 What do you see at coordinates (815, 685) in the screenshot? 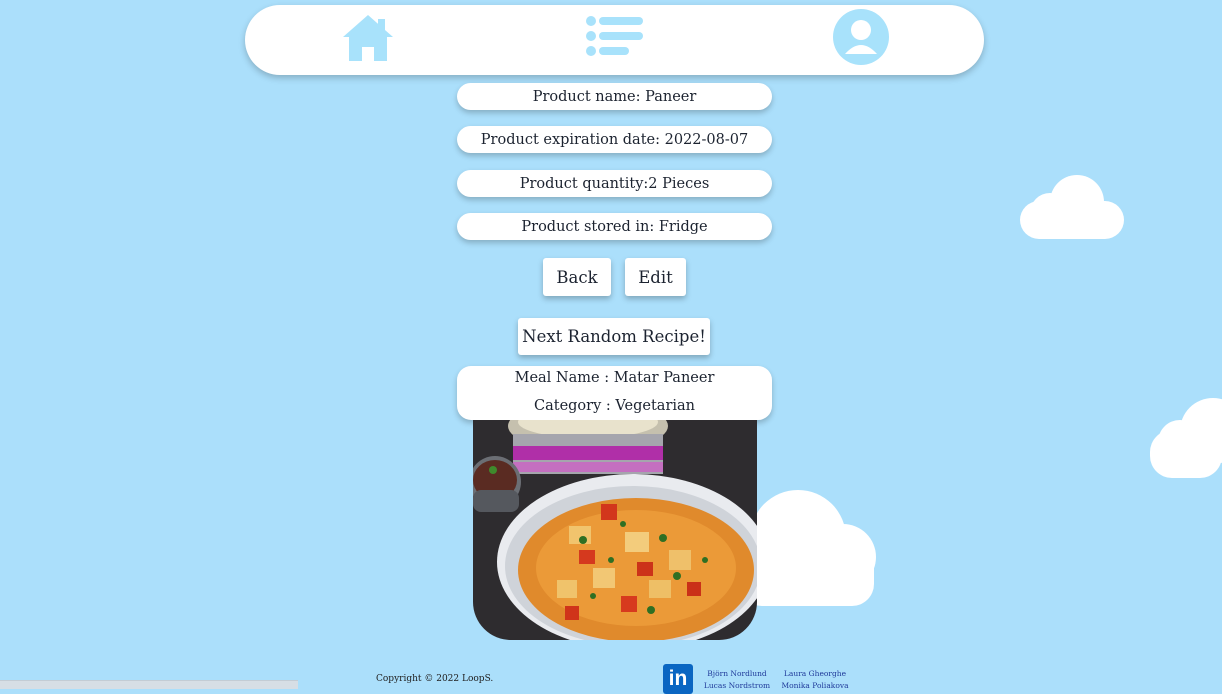
I see `author-subname: Monika Poliakova` at bounding box center [815, 685].